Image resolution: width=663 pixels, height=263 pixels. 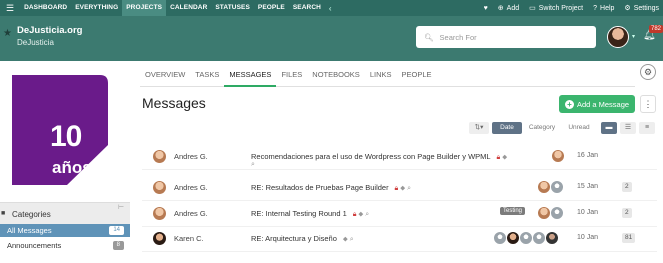 What do you see at coordinates (165, 75) in the screenshot?
I see `tab-overview: OVERVIEW` at bounding box center [165, 75].